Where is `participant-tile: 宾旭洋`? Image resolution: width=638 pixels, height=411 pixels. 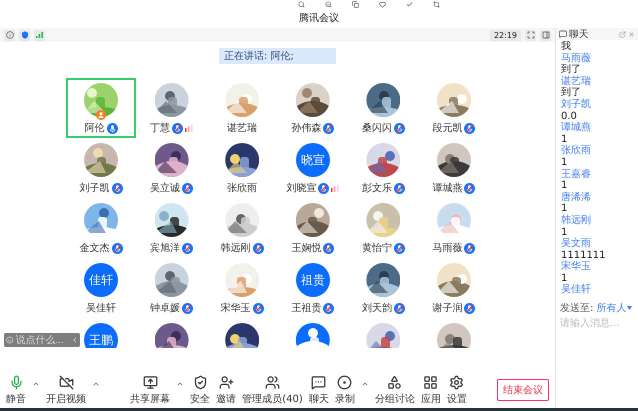 participant-tile: 宾旭洋 is located at coordinates (171, 228).